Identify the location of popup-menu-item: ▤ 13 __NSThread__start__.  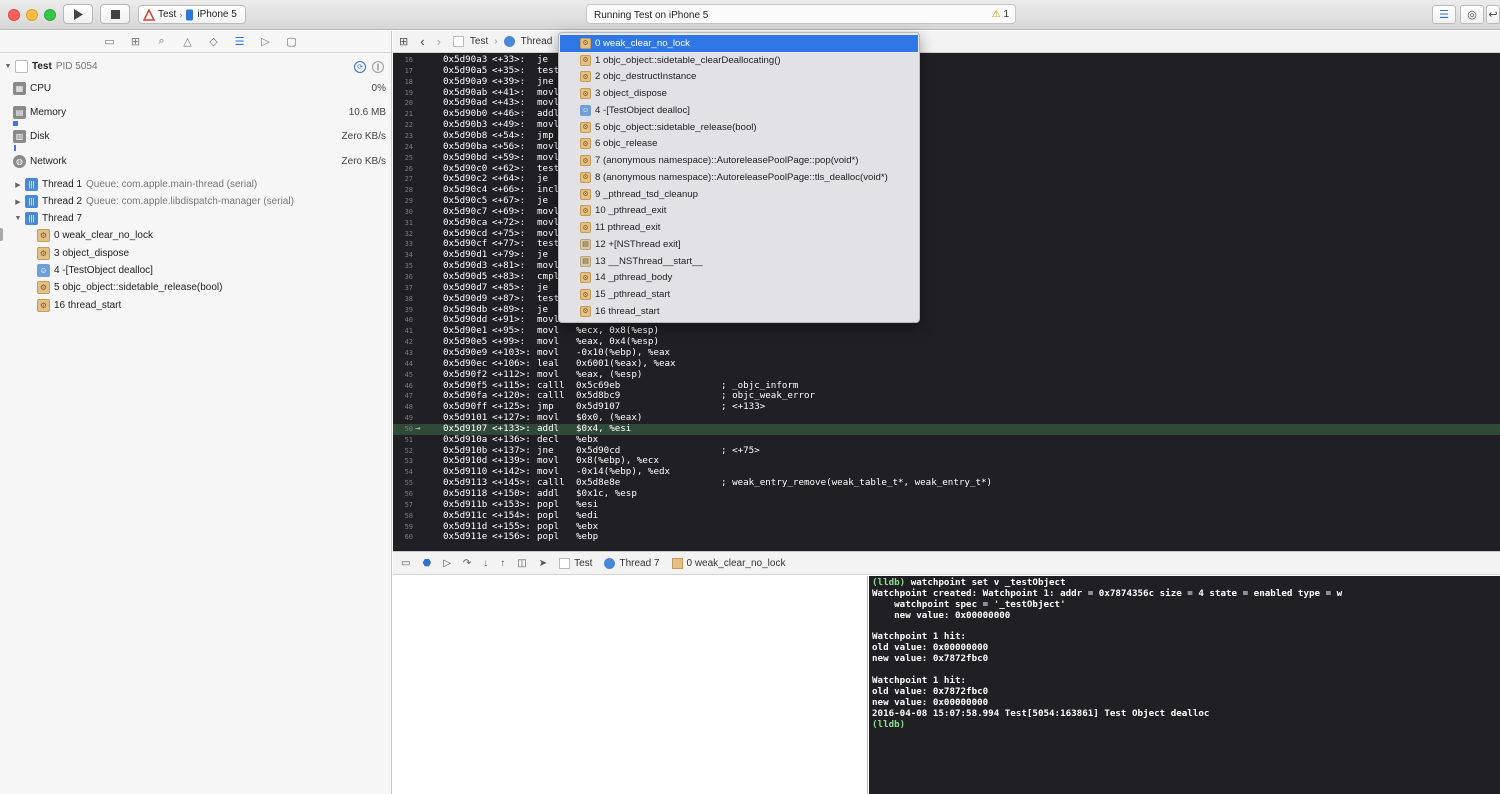
(739, 261).